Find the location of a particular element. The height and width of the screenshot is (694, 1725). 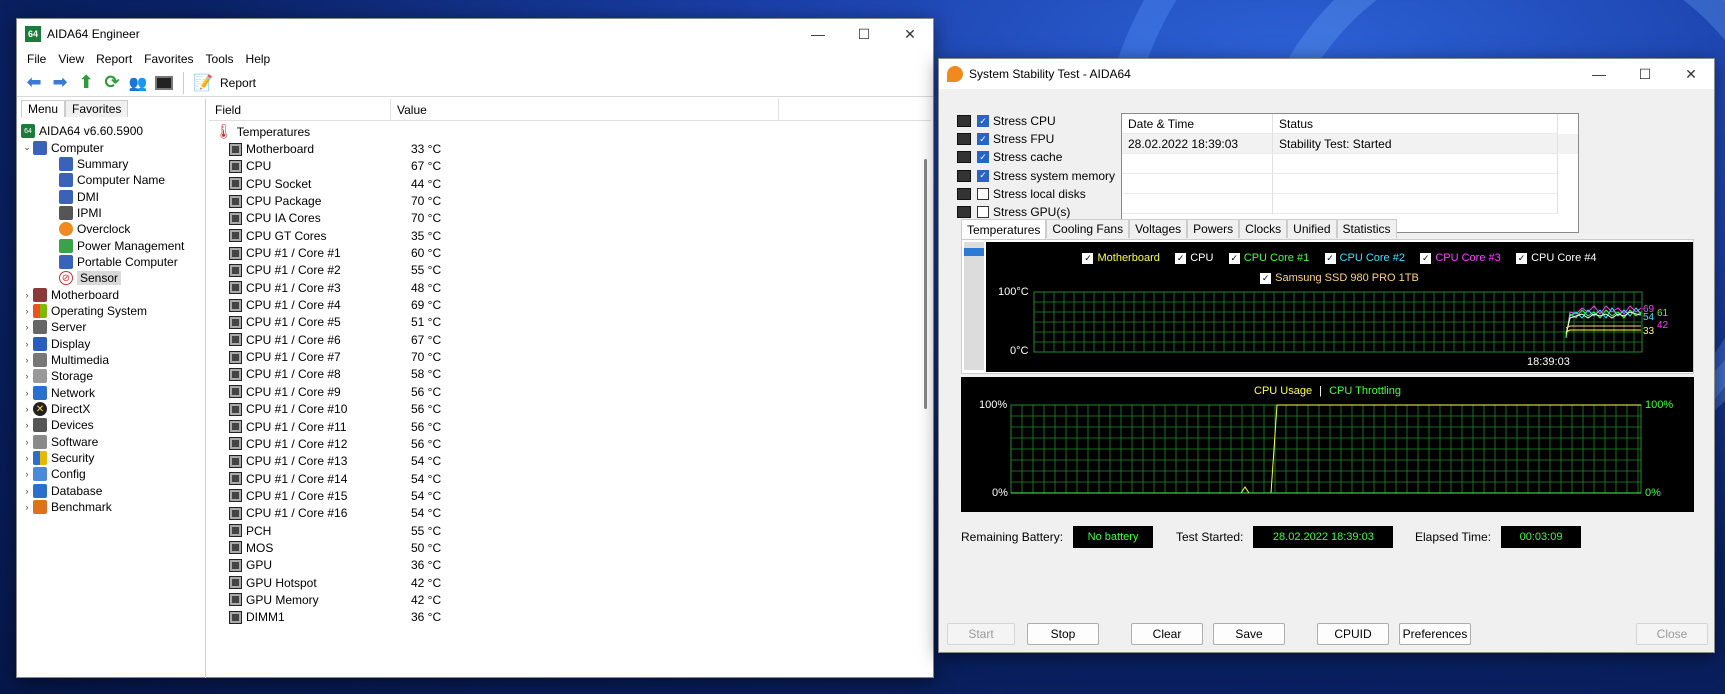

chevron-down-icon: ⌄ is located at coordinates (27, 147).